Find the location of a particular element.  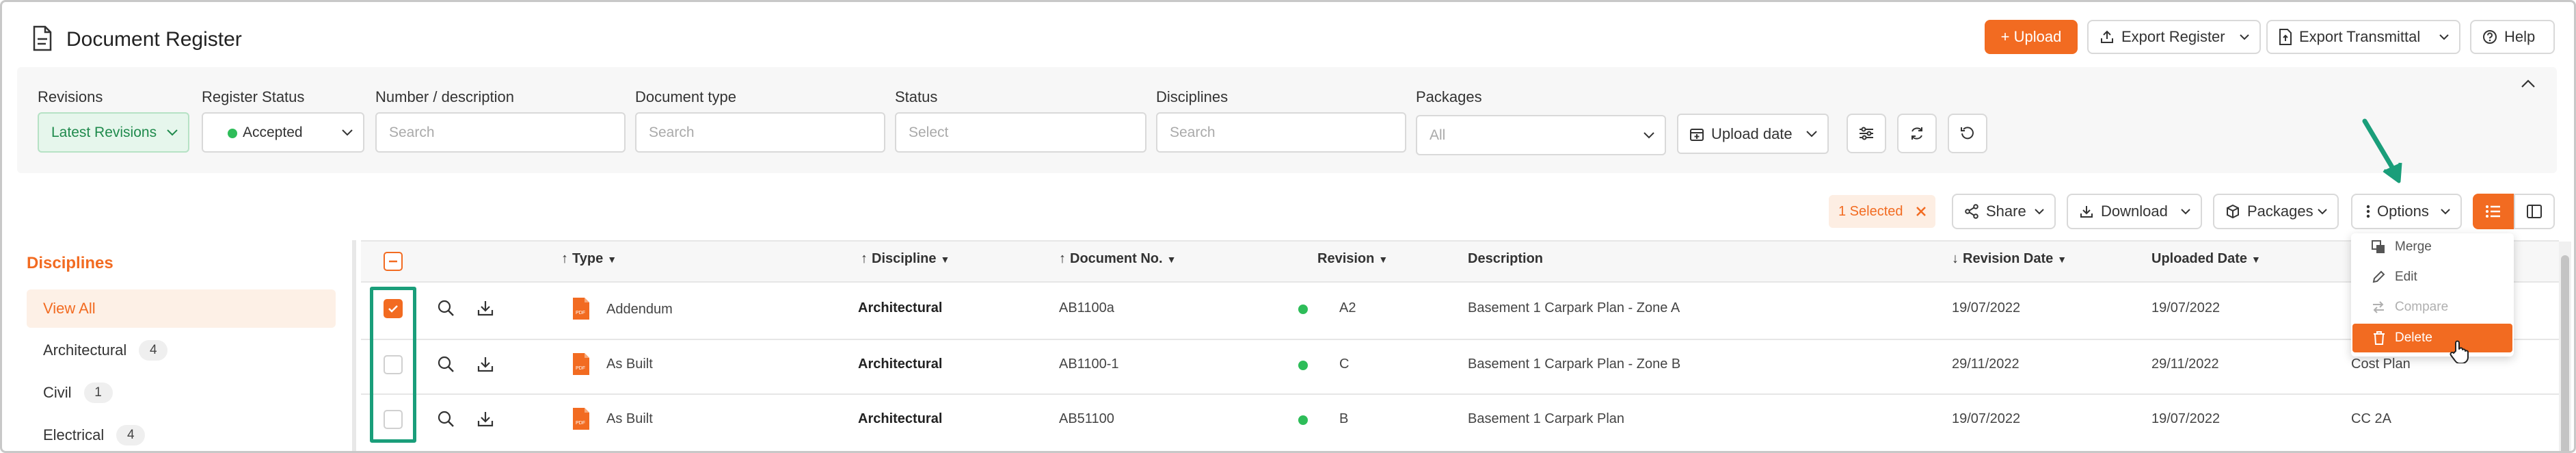

status-select: Select is located at coordinates (1020, 132).